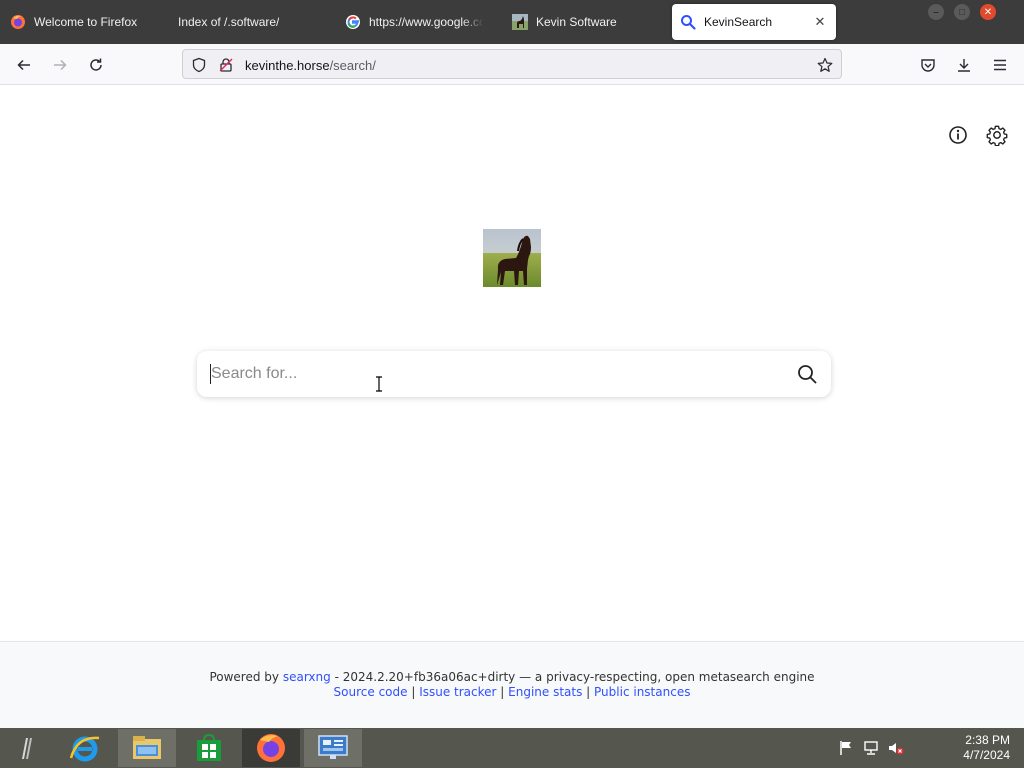  I want to click on lock-icon, so click(226, 65).